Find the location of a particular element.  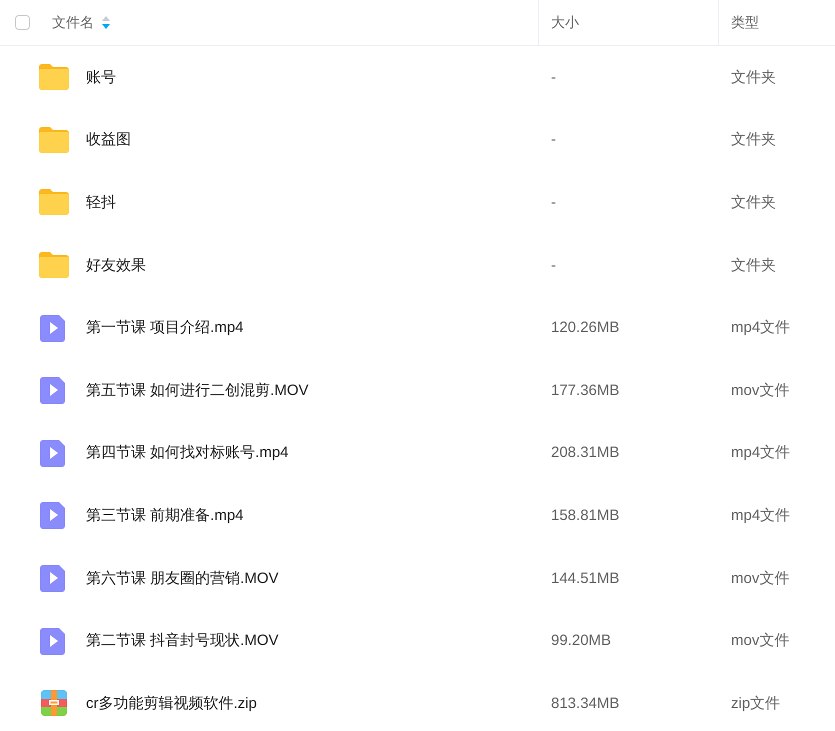

file-size: 144.51MB is located at coordinates (585, 578).